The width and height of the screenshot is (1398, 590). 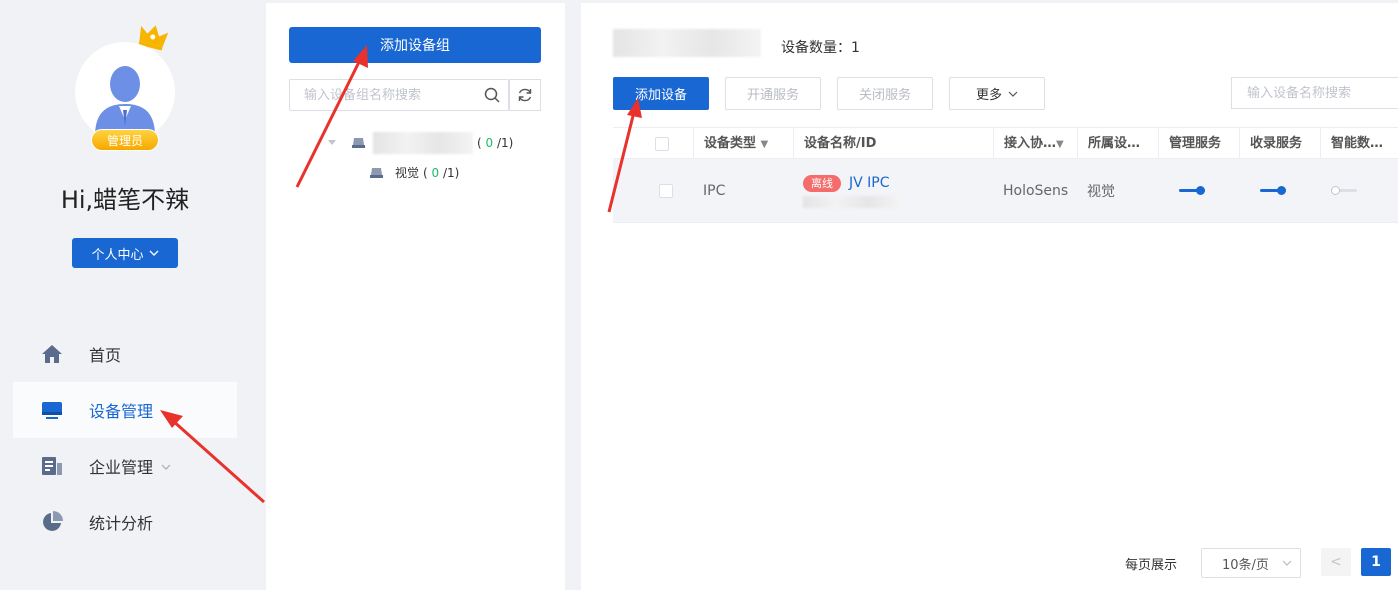 What do you see at coordinates (662, 143) in the screenshot?
I see `select-all-checkbox` at bounding box center [662, 143].